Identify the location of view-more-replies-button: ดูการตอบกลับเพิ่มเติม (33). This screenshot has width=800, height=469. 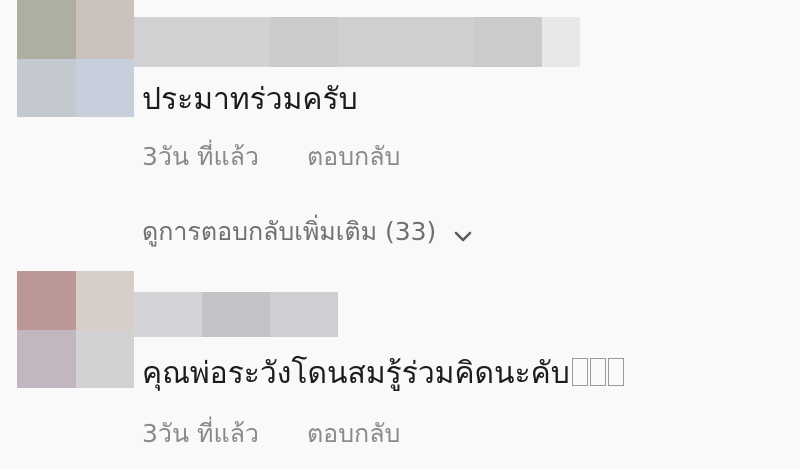
(307, 232).